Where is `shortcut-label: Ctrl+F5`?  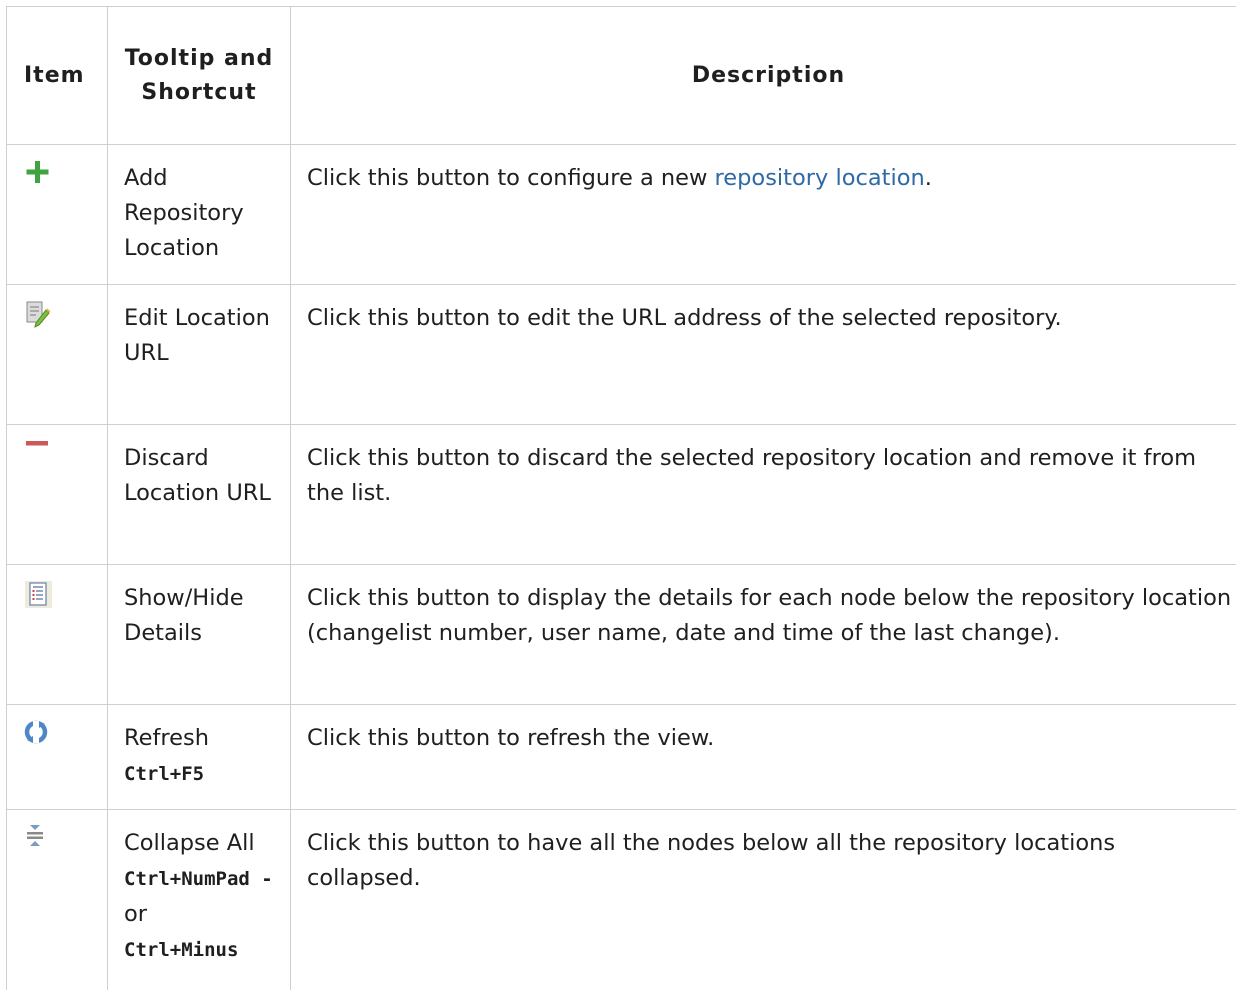
shortcut-label: Ctrl+F5 is located at coordinates (164, 774).